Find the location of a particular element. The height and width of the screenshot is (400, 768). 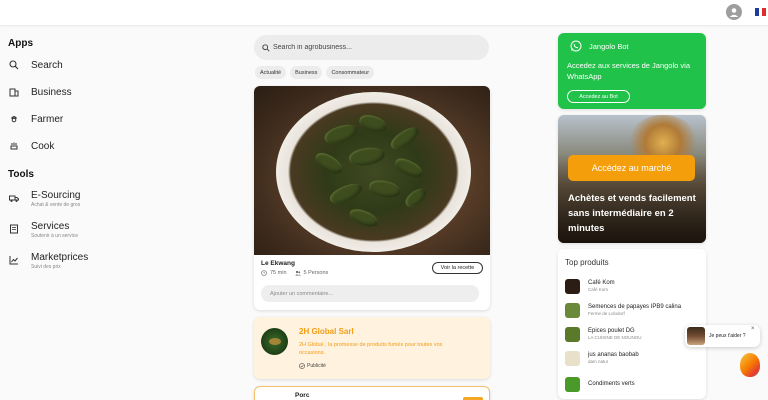

sidebar-item-sub: Achat & vente de gros is located at coordinates (56, 205).